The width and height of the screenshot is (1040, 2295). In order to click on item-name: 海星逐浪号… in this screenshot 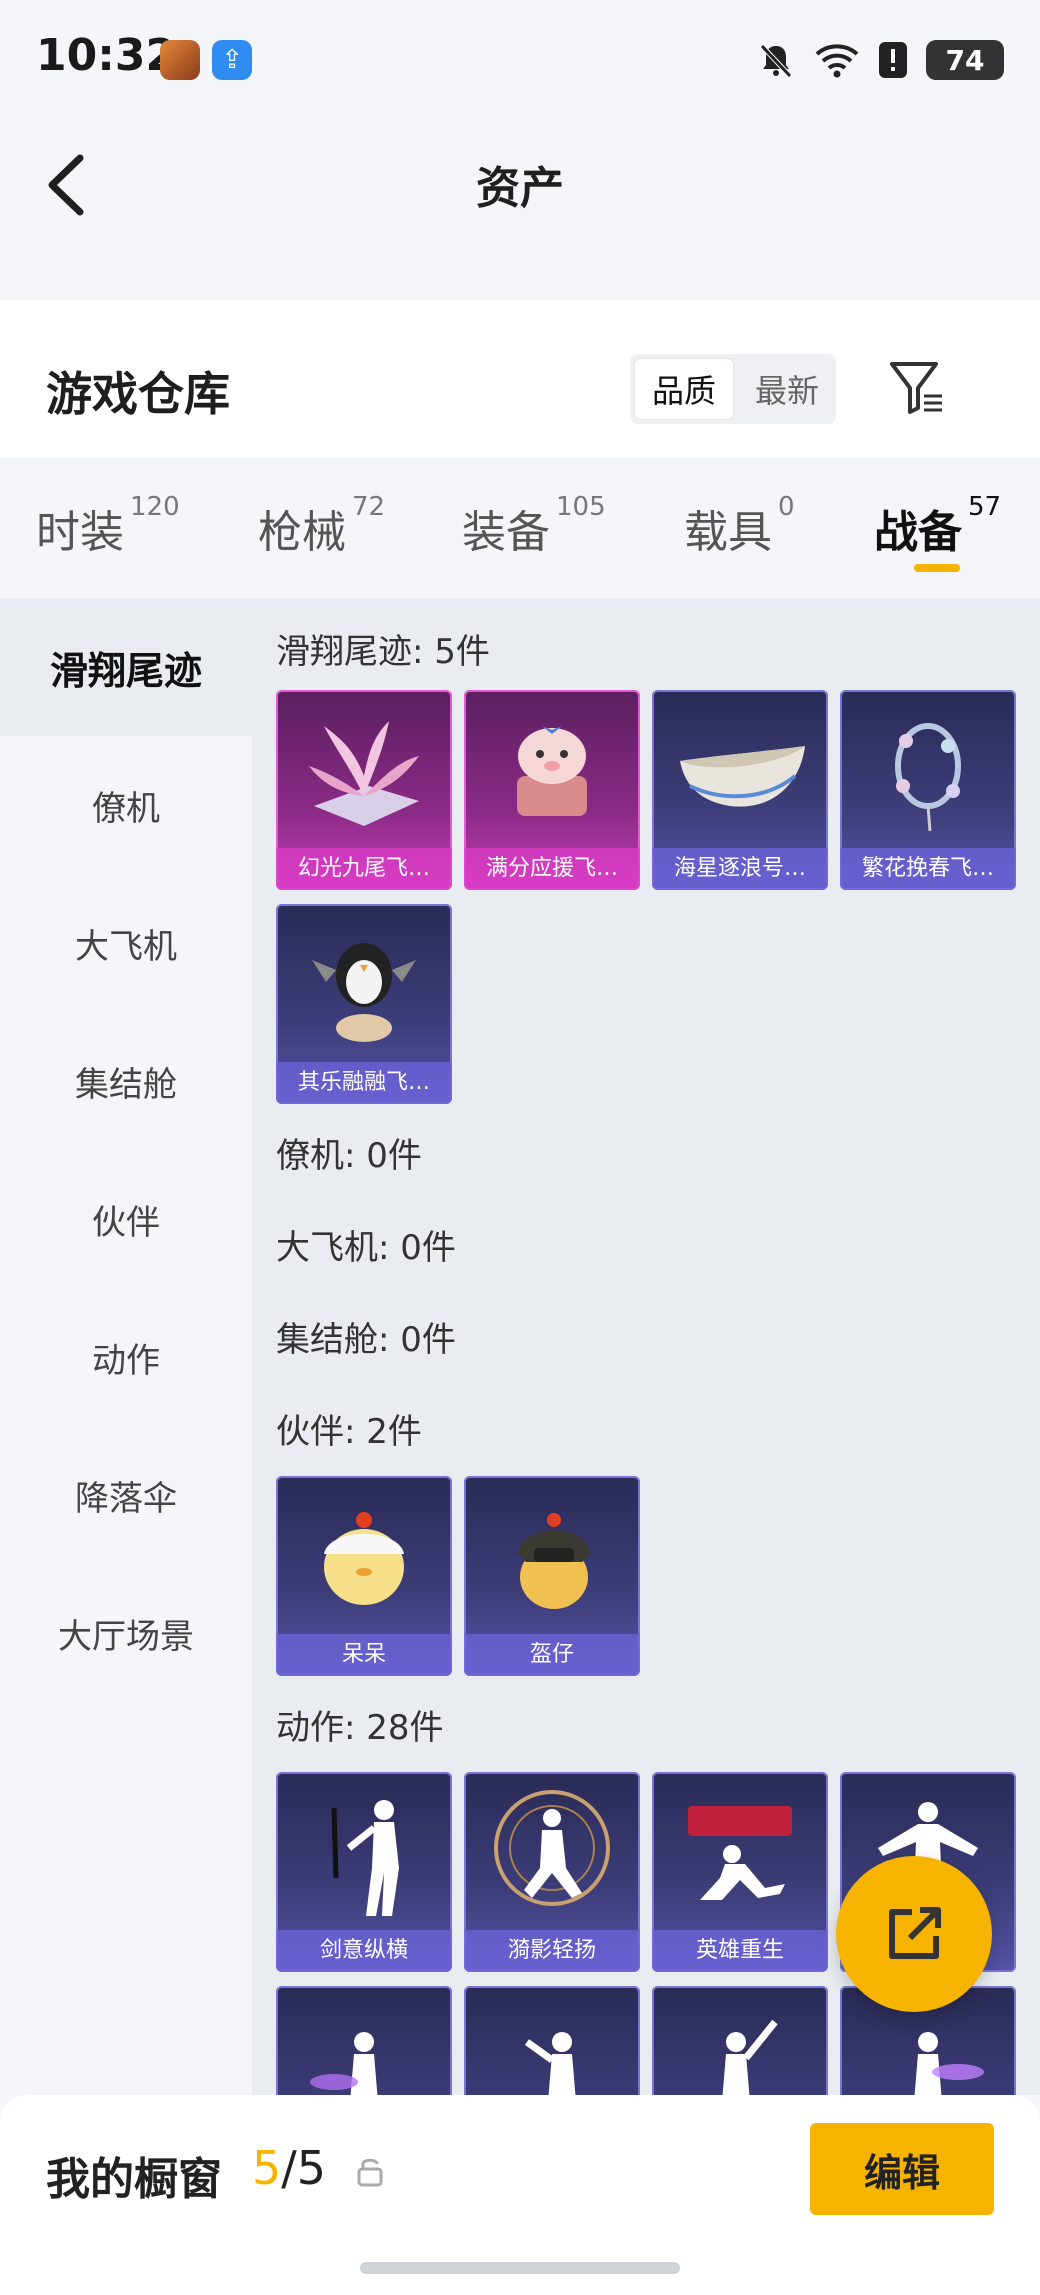, I will do `click(740, 869)`.